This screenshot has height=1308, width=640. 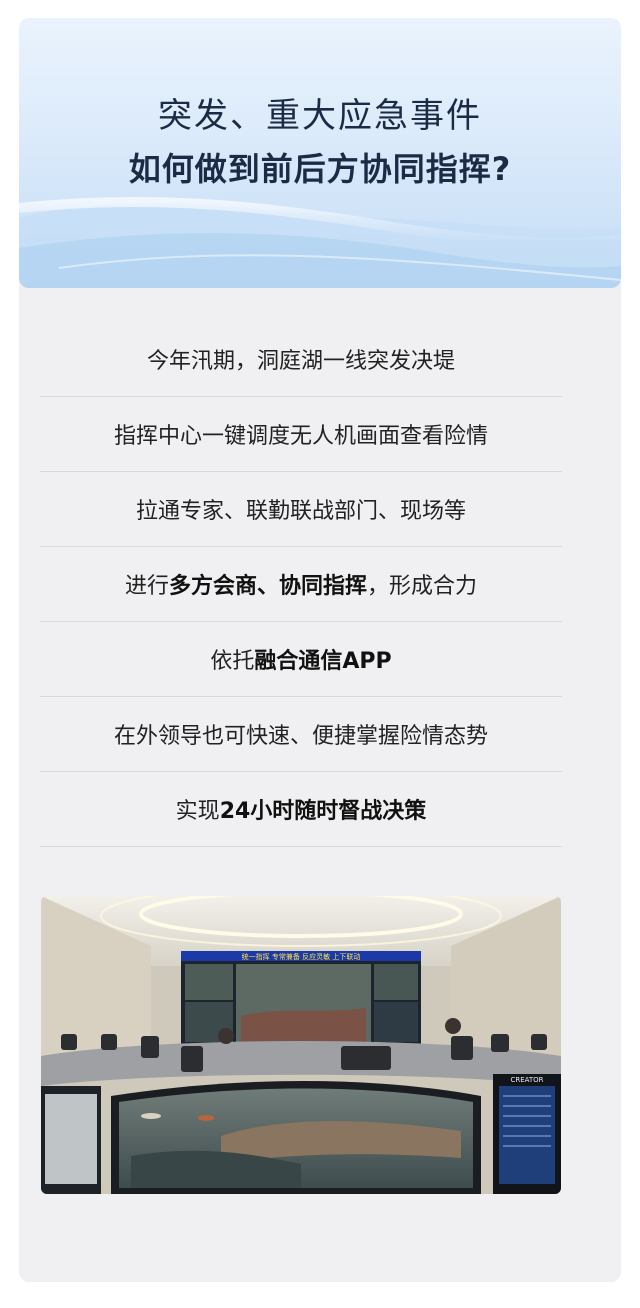 I want to click on list-item: 进行 多方会商、协同指挥 ，形成合力, so click(x=301, y=584).